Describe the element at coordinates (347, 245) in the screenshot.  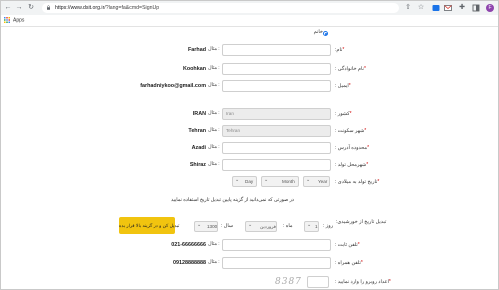
I see `phone-label: *تلفن ثابت :` at that location.